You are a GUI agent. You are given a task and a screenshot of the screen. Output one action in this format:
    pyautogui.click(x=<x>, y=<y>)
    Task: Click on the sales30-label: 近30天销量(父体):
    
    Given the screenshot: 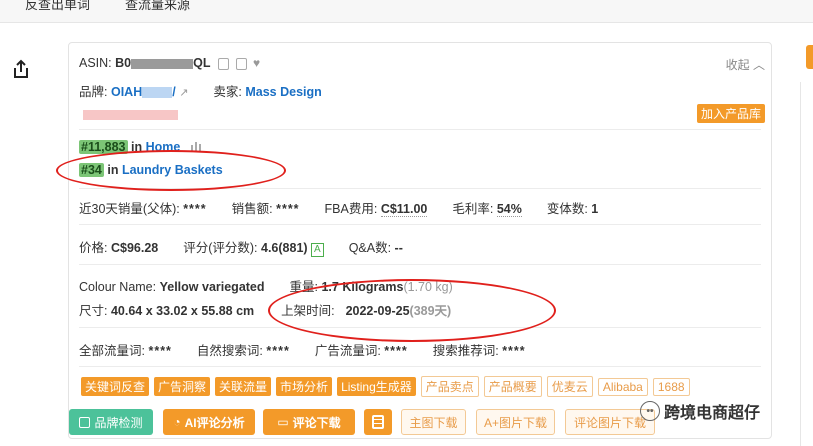 What is the action you would take?
    pyautogui.click(x=129, y=209)
    